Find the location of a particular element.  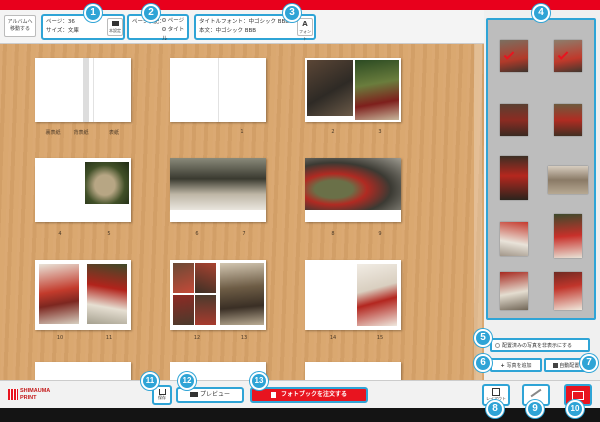

badge-4: 4 is located at coordinates (541, 13).